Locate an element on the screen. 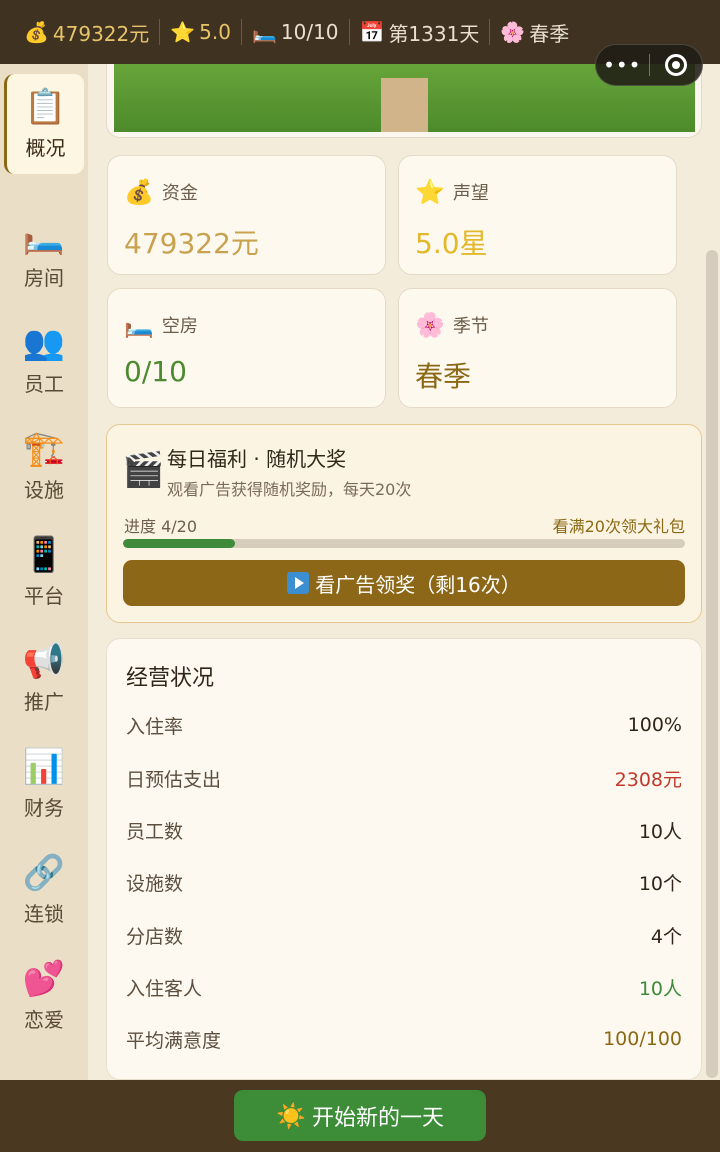  season-value: 春季 is located at coordinates (549, 33).